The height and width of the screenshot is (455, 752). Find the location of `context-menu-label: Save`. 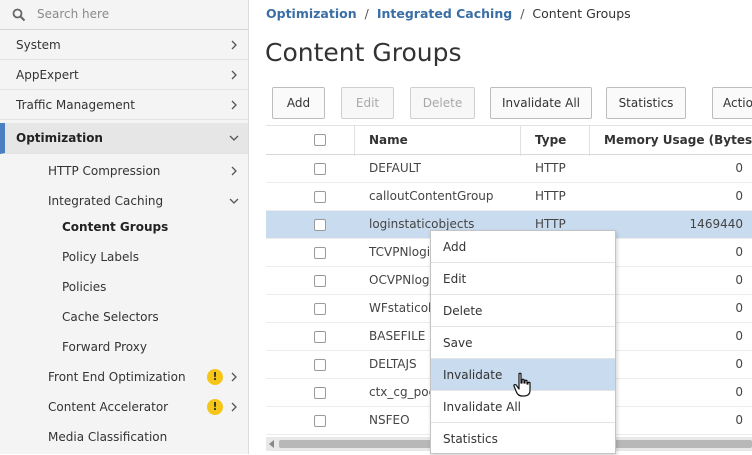

context-menu-label: Save is located at coordinates (458, 342).